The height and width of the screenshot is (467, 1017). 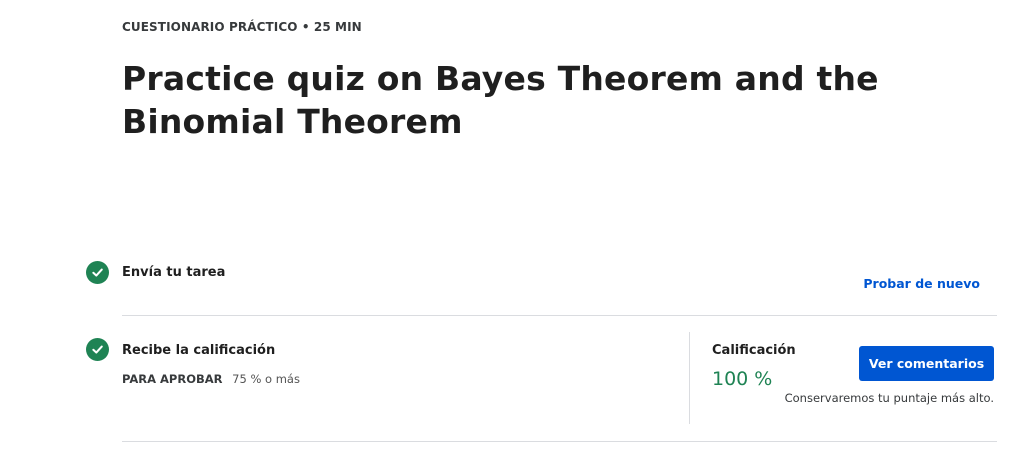 I want to click on step-submit-label: Envía tu tarea, so click(x=174, y=272).